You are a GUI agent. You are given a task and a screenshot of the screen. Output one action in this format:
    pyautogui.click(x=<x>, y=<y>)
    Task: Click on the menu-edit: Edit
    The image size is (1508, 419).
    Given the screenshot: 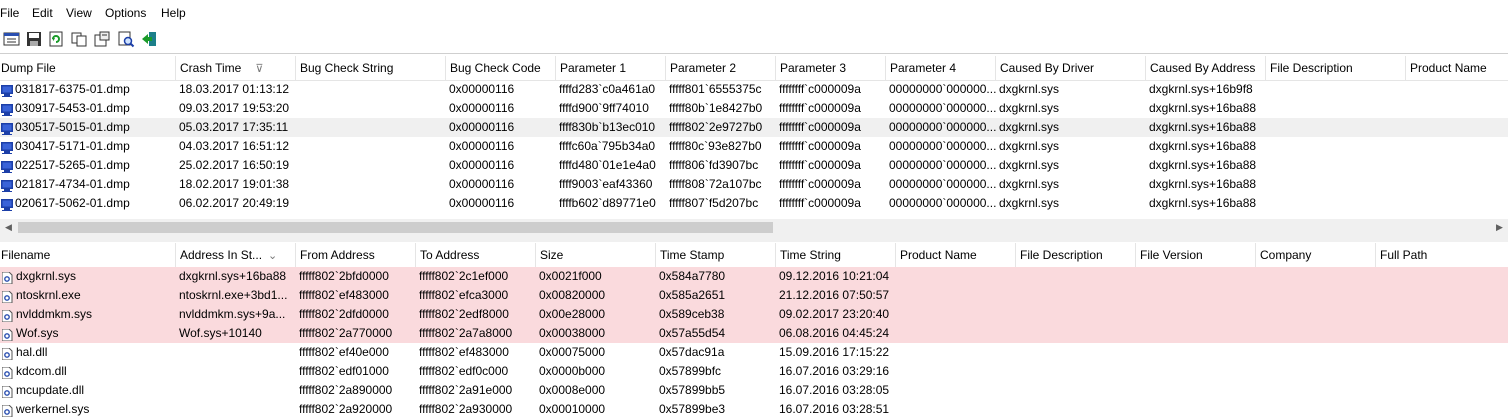 What is the action you would take?
    pyautogui.click(x=42, y=13)
    